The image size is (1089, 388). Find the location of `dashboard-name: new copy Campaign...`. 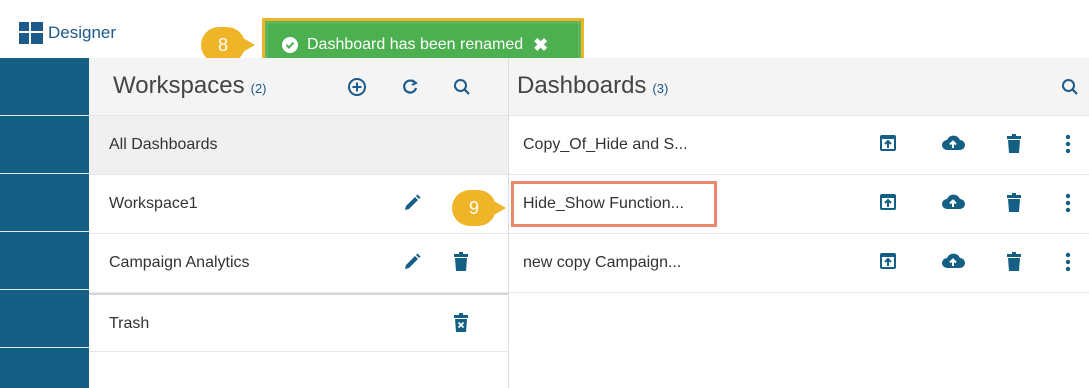

dashboard-name: new copy Campaign... is located at coordinates (602, 262).